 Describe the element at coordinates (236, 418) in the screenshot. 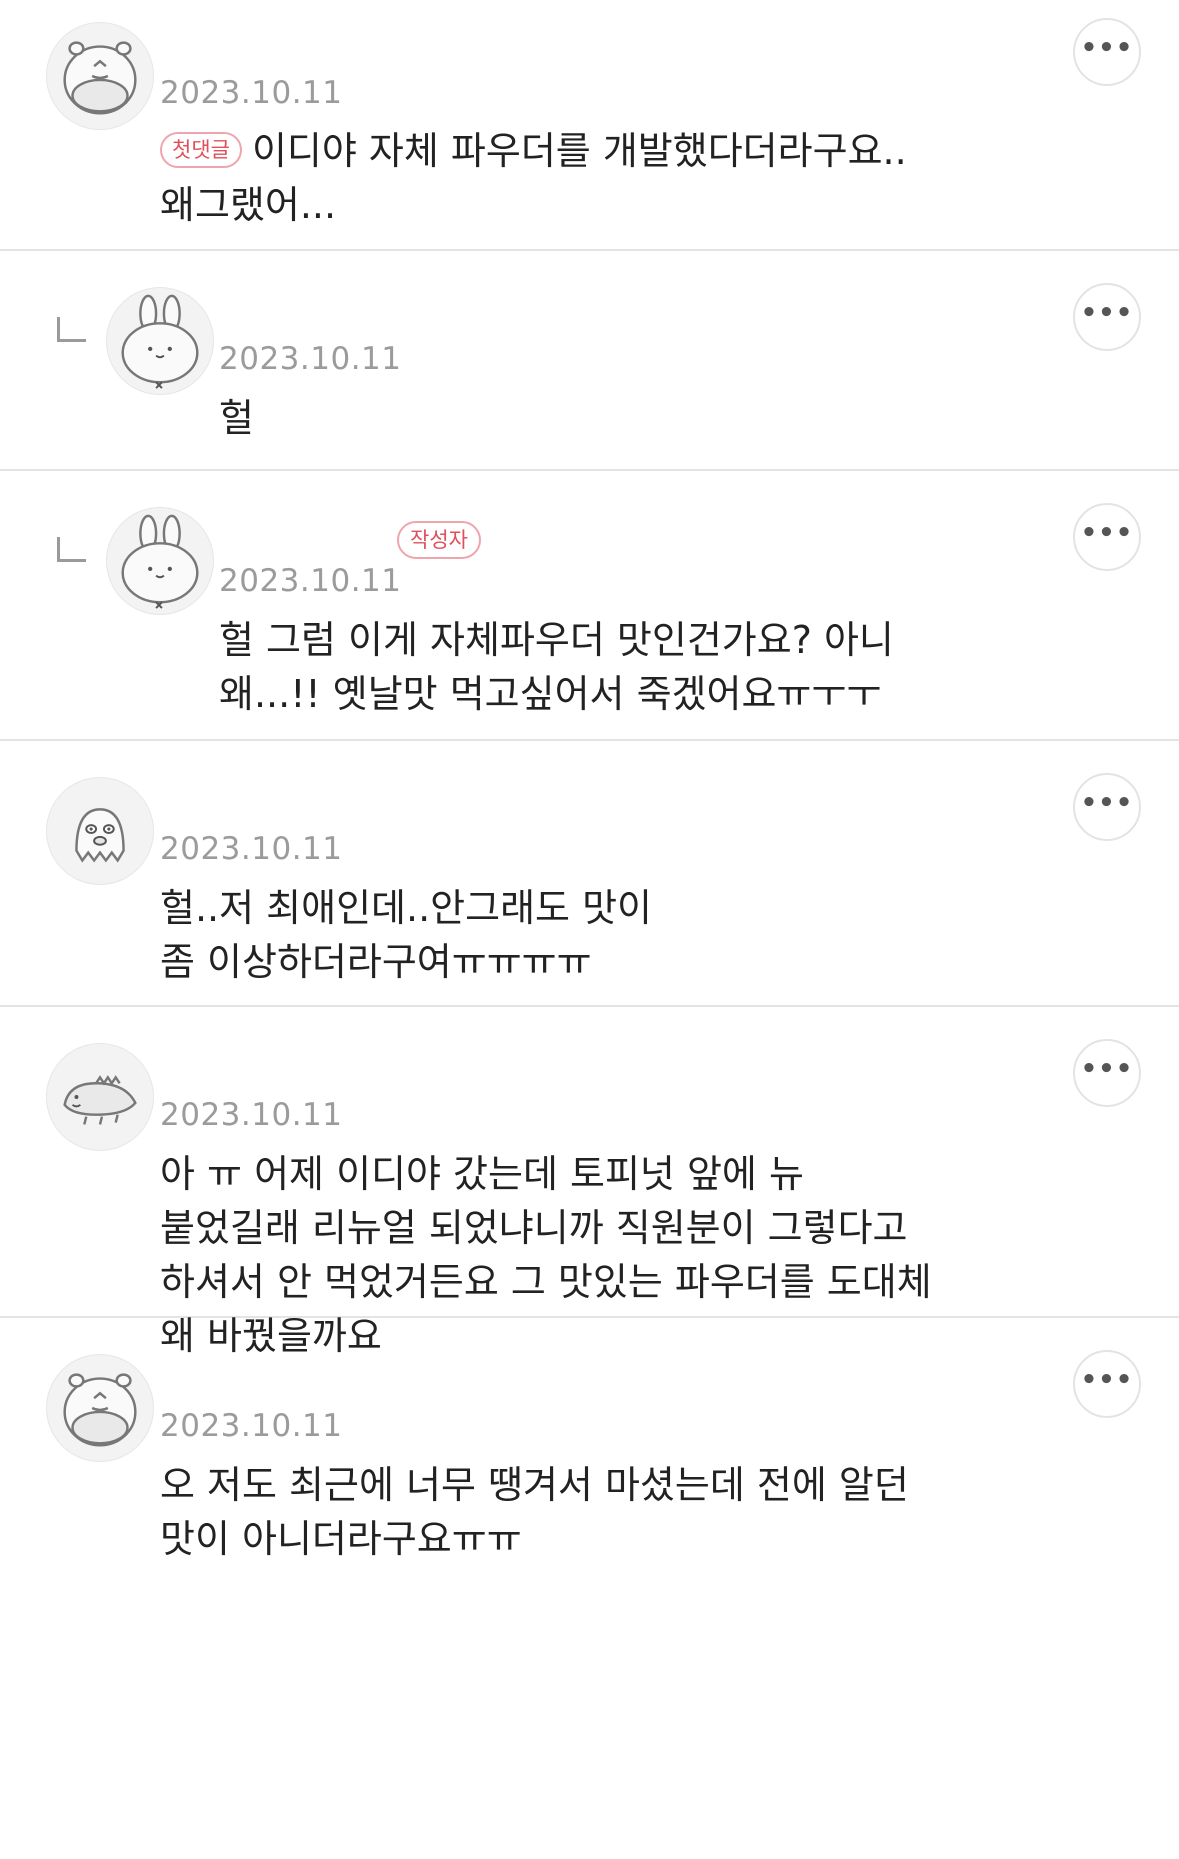

I see `comment-text: 헐` at that location.